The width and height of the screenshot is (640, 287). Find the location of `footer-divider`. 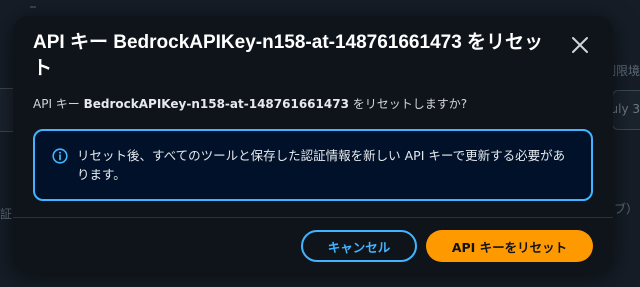

footer-divider is located at coordinates (313, 217).